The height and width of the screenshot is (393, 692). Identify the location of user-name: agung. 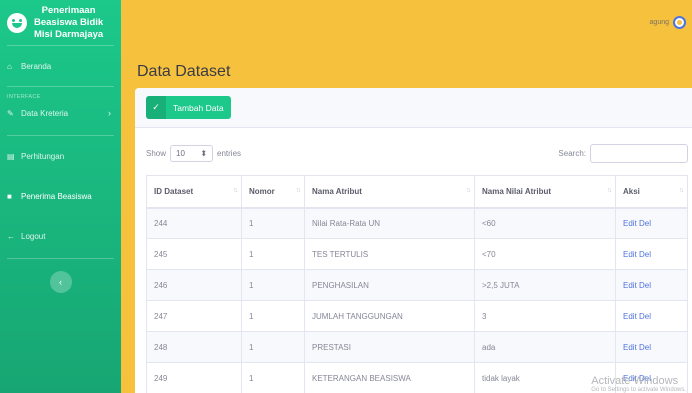
(659, 22).